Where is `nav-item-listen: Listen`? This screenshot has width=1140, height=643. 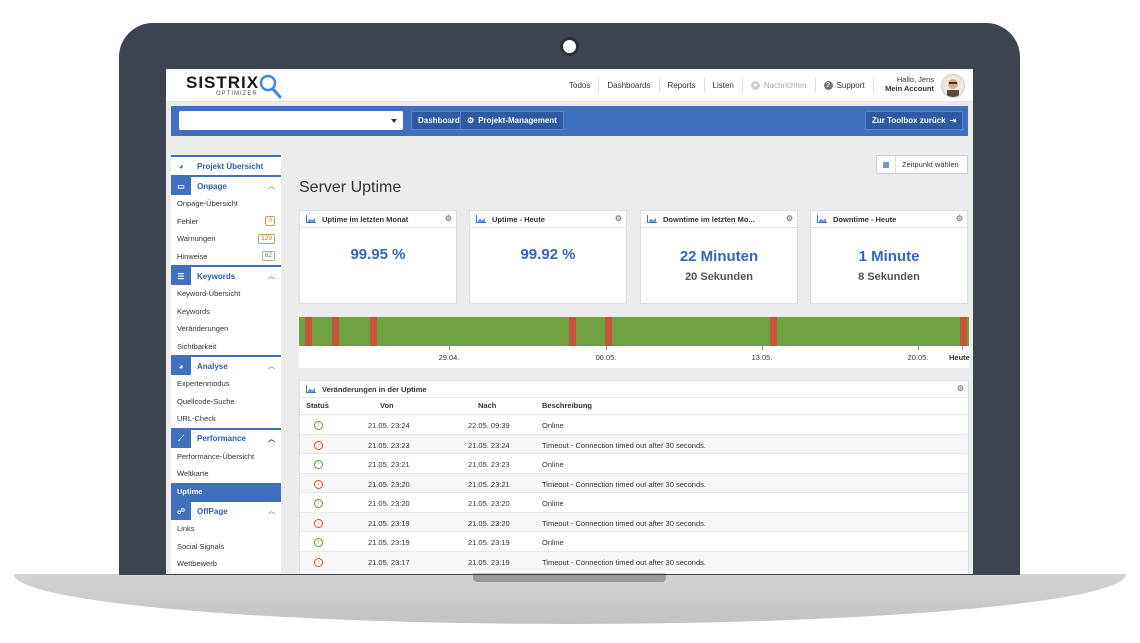 nav-item-listen: Listen is located at coordinates (724, 85).